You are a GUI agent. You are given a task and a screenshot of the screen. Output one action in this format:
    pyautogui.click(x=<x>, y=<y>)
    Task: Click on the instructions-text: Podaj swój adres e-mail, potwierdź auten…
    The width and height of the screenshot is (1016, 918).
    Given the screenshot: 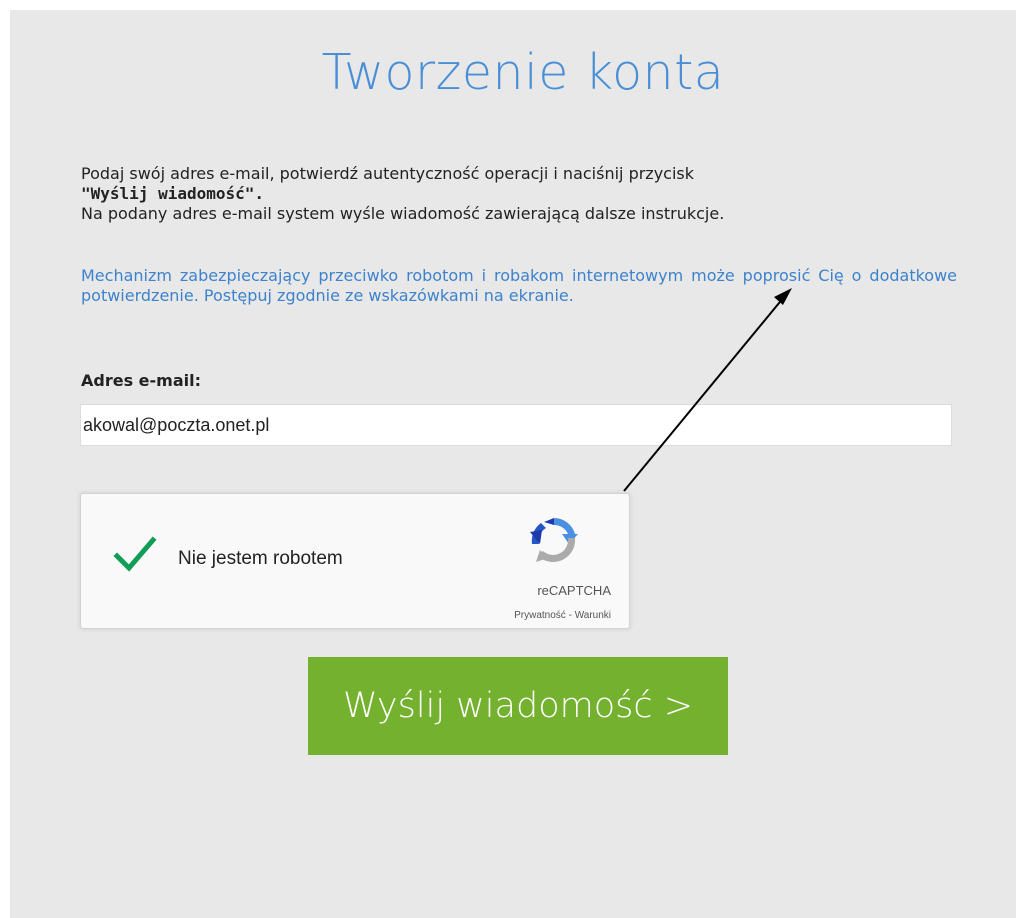 What is the action you would take?
    pyautogui.click(x=388, y=173)
    